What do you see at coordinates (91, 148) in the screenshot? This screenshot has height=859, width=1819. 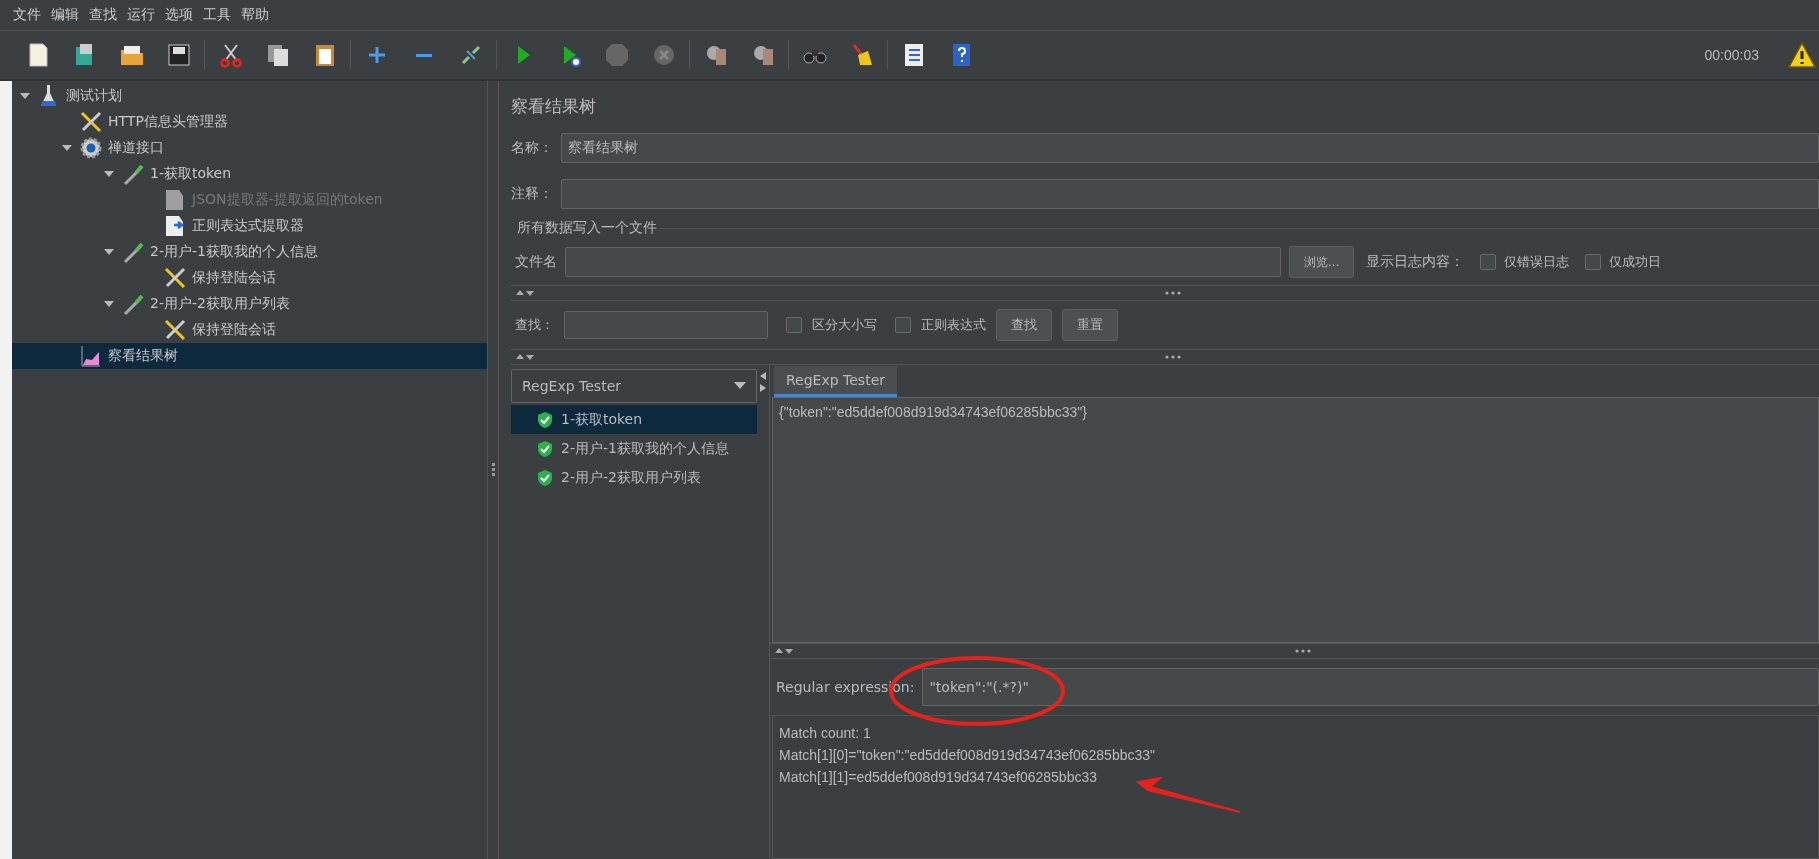 I see `gear-icon` at bounding box center [91, 148].